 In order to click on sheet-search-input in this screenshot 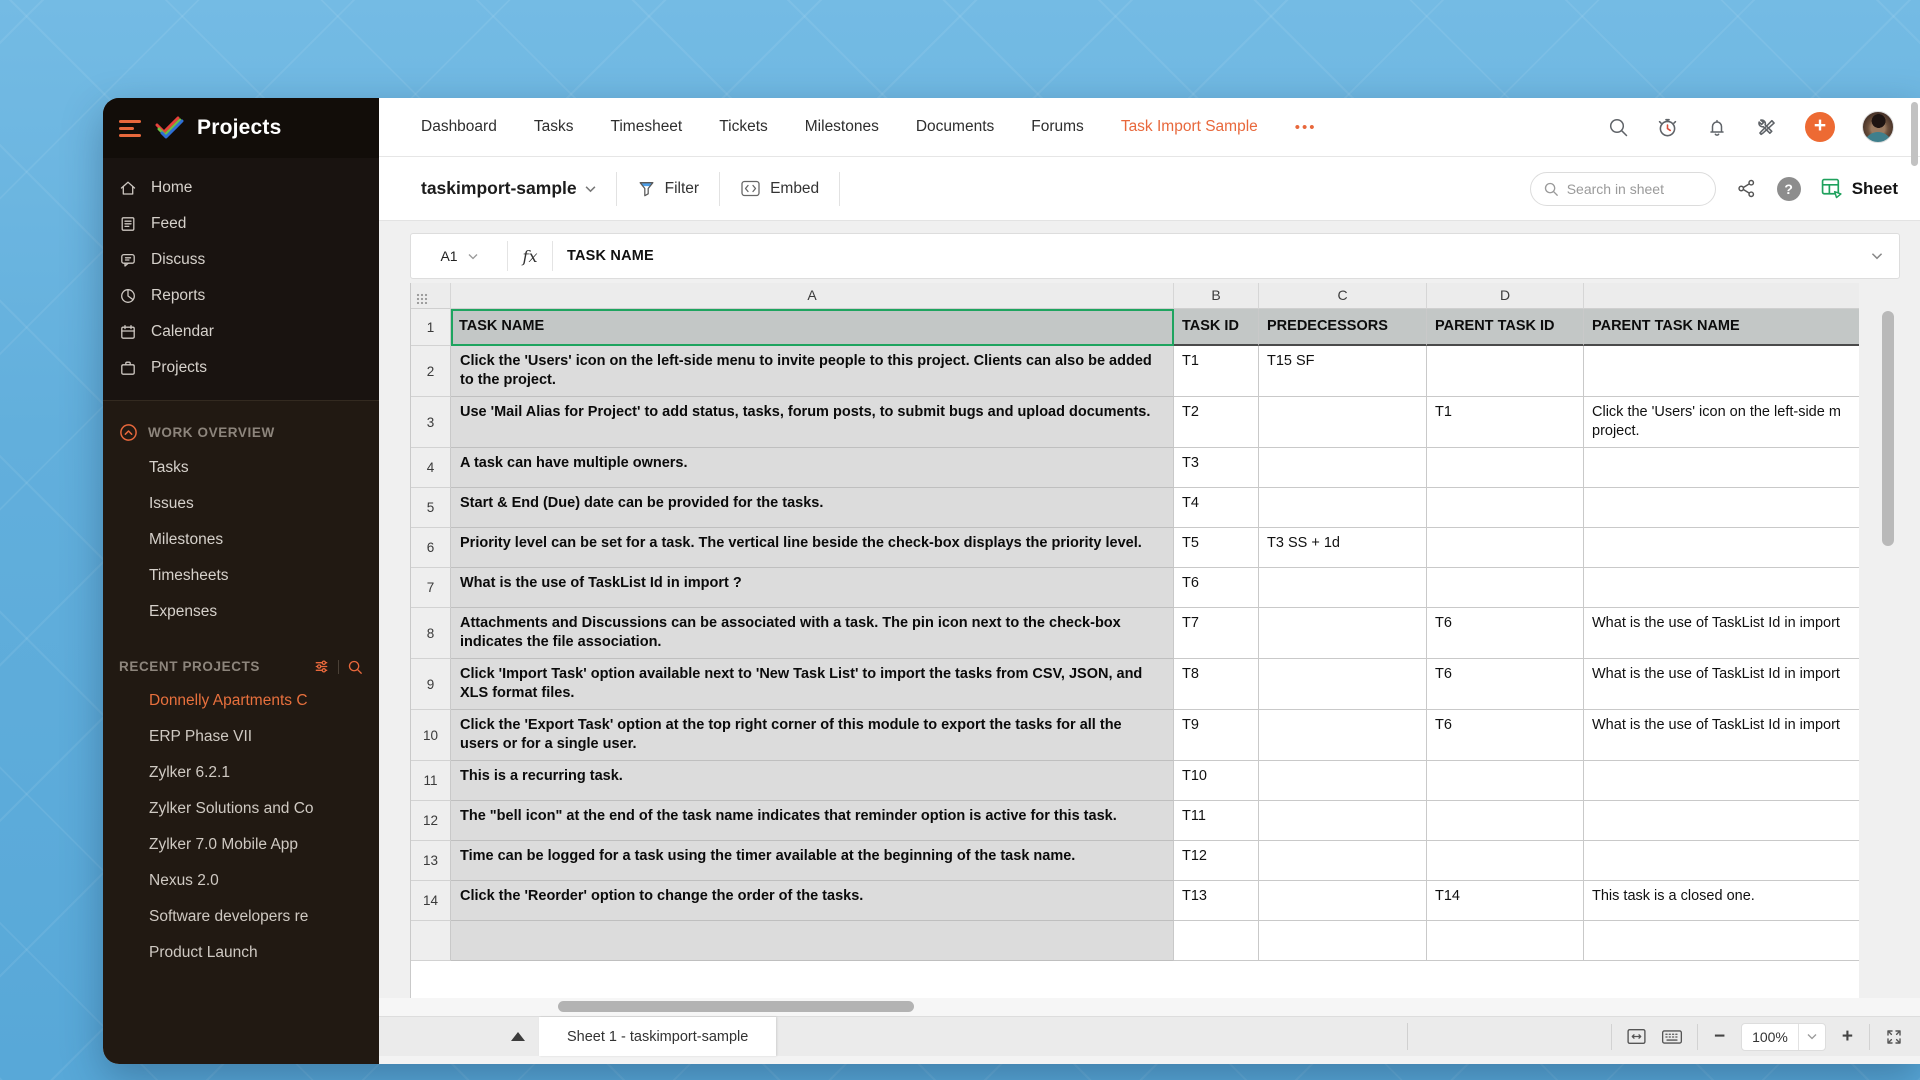, I will do `click(1631, 188)`.